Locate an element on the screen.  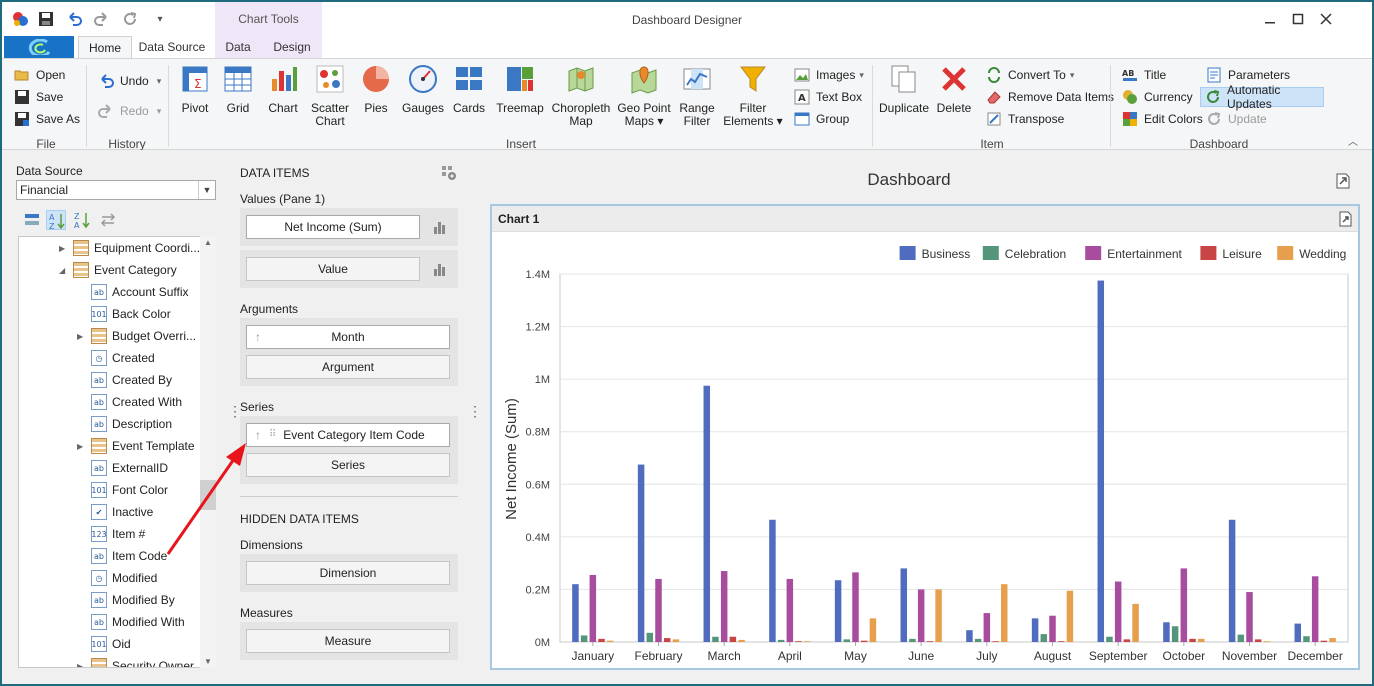
close-icon is located at coordinates (1326, 19).